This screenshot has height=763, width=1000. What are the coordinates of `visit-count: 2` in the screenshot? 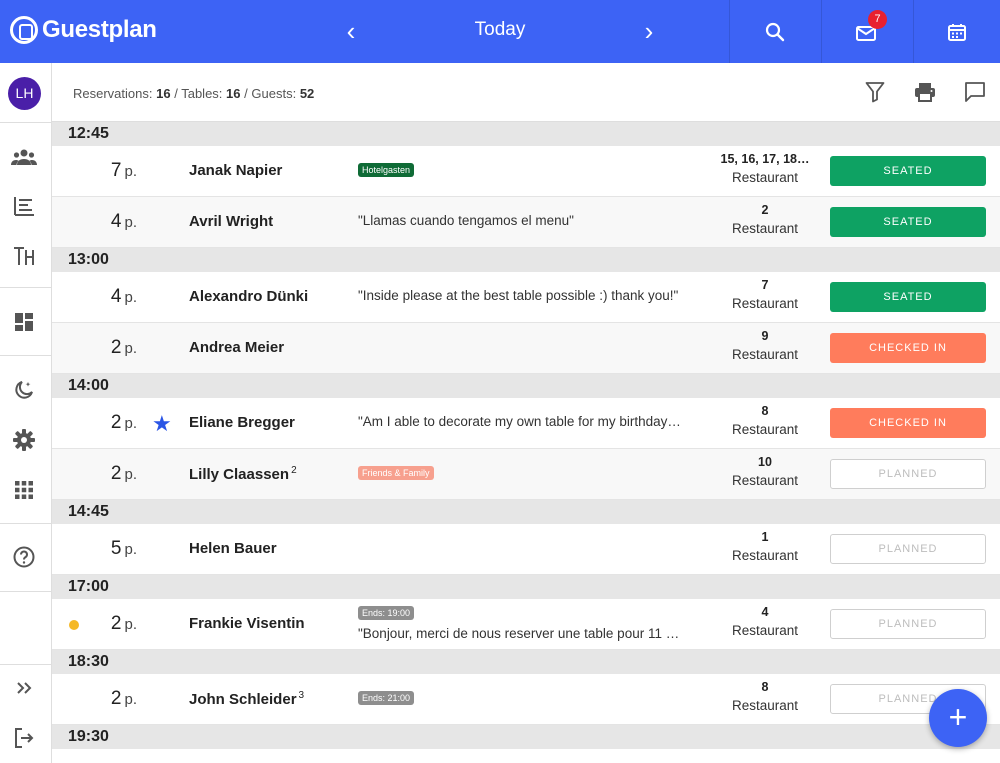 It's located at (294, 470).